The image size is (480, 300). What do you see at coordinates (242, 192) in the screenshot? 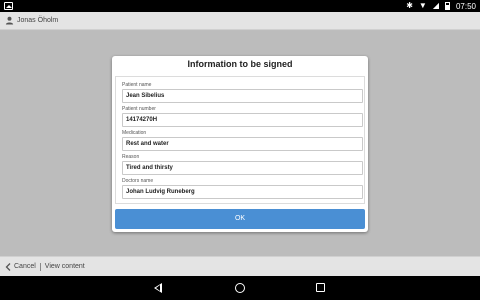
I see `doctors-name-field: Johan Ludvig Runeberg` at bounding box center [242, 192].